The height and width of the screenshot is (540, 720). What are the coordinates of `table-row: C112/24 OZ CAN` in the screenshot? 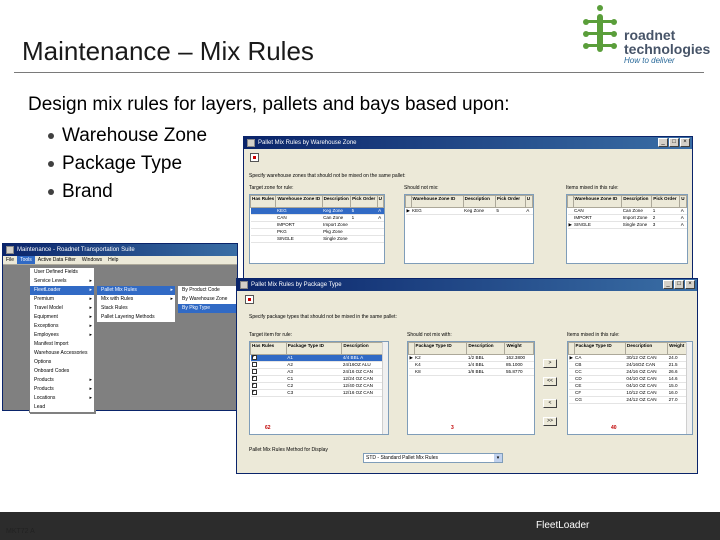 It's located at (319, 379).